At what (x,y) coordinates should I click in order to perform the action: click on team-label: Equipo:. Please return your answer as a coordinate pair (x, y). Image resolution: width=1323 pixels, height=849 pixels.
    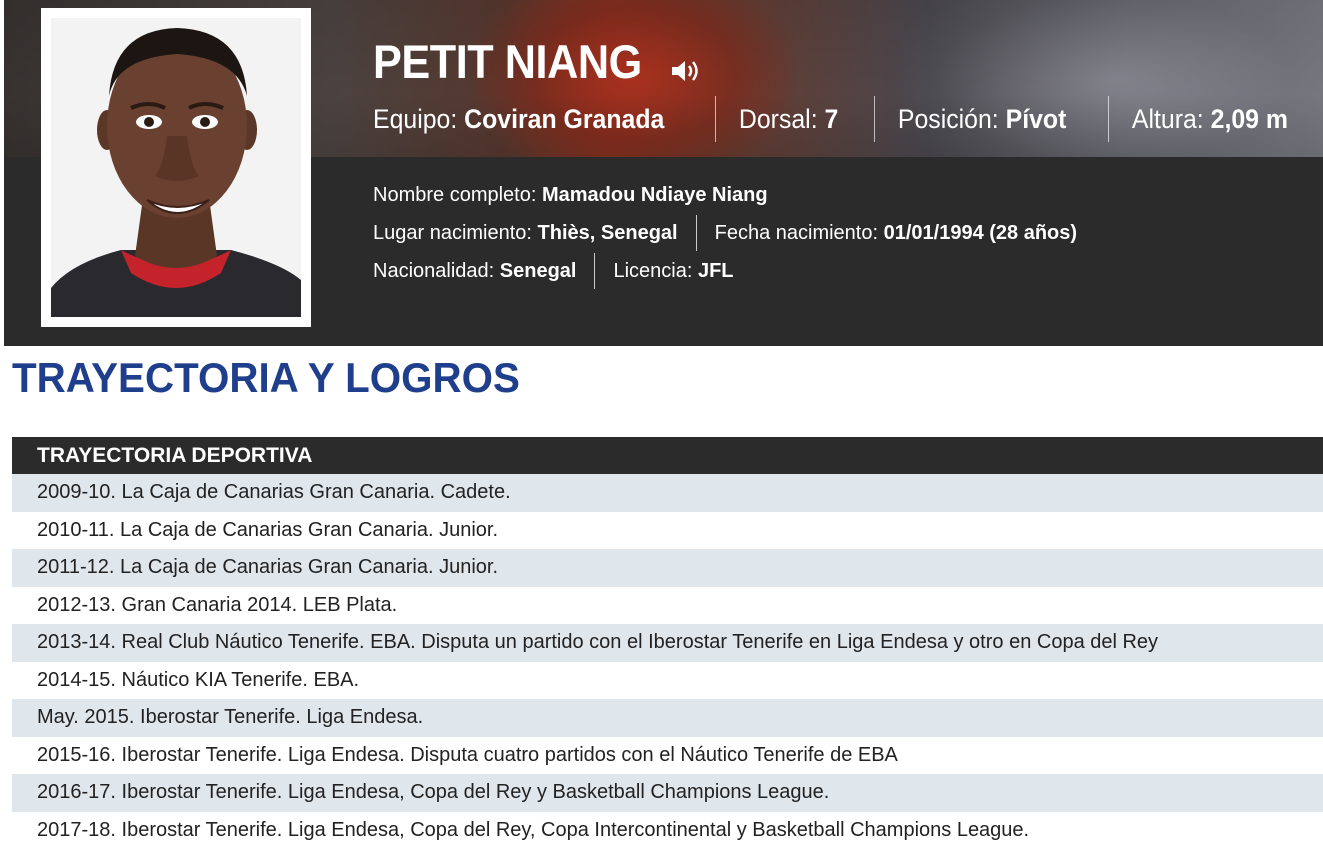
    Looking at the image, I should click on (415, 119).